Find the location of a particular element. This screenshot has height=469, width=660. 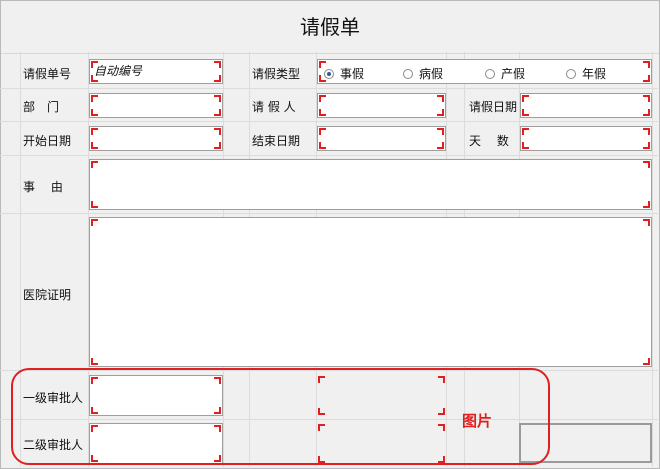

department-label: 部 门 is located at coordinates (41, 107).